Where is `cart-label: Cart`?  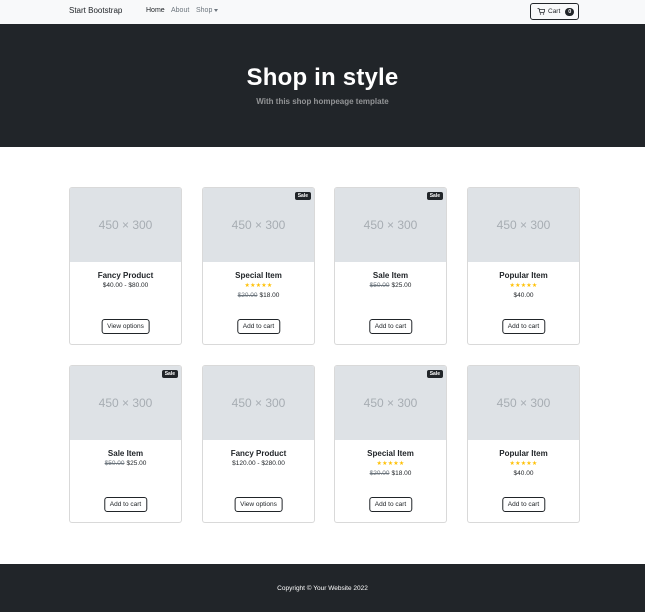
cart-label: Cart is located at coordinates (554, 11).